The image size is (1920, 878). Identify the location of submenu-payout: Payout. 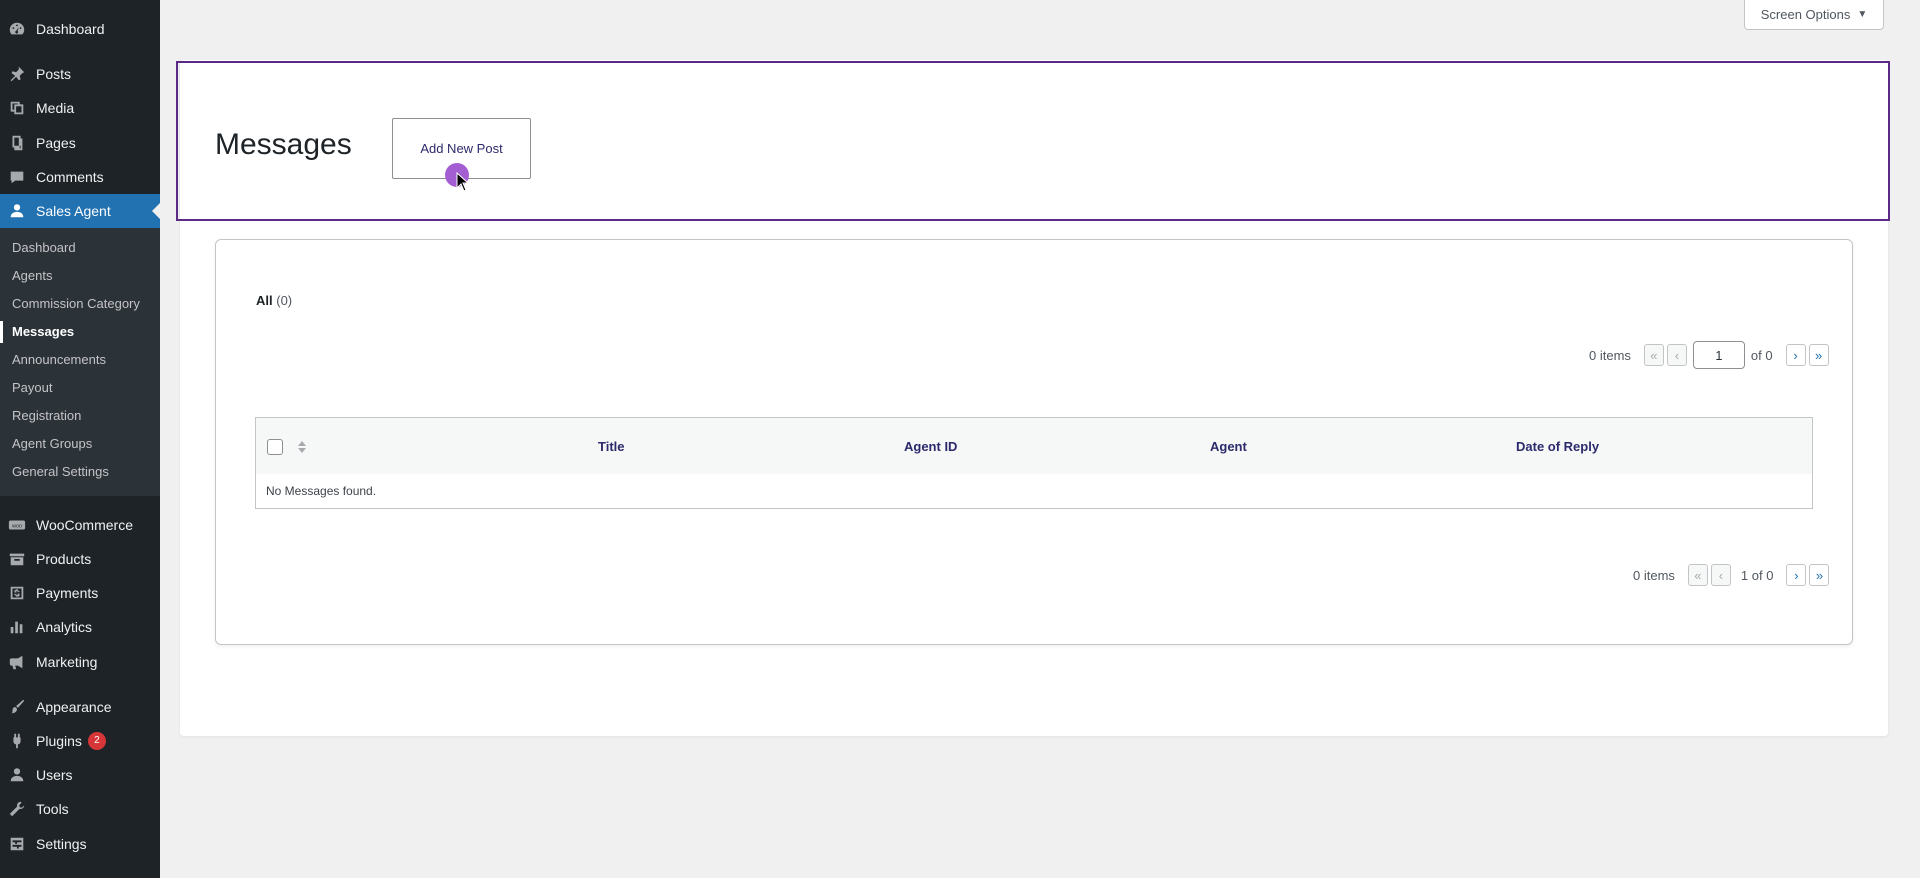
(32, 387).